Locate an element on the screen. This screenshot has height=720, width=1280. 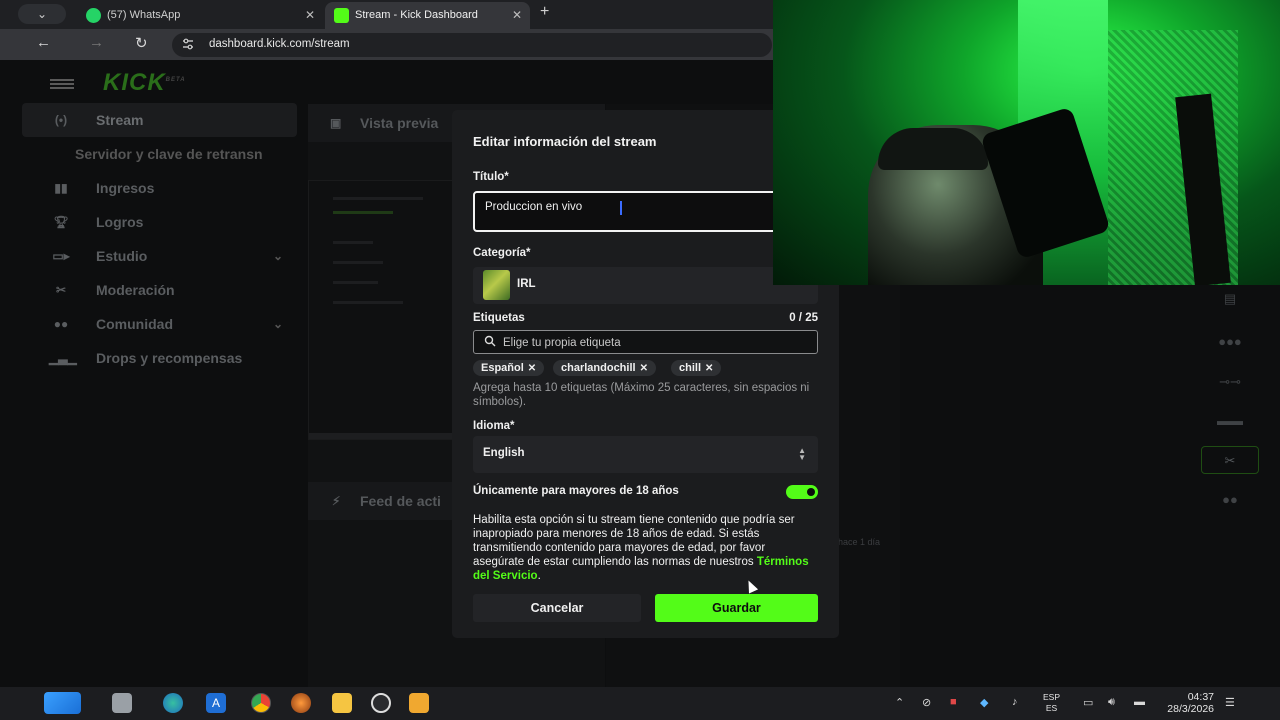
media-icon is located at coordinates (419, 703).